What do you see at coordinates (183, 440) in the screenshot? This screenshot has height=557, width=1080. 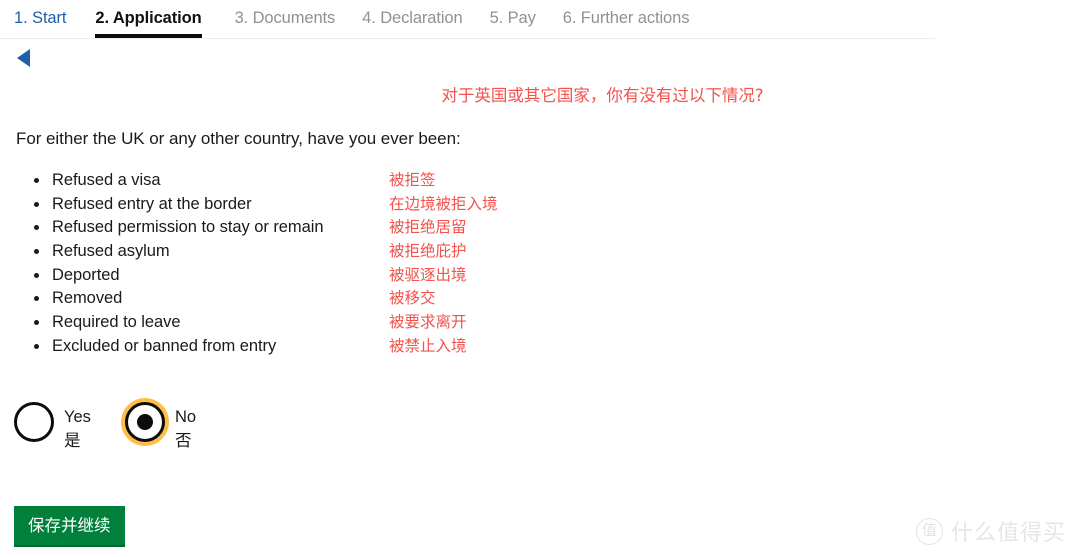 I see `radio-label-no-zh: 否` at bounding box center [183, 440].